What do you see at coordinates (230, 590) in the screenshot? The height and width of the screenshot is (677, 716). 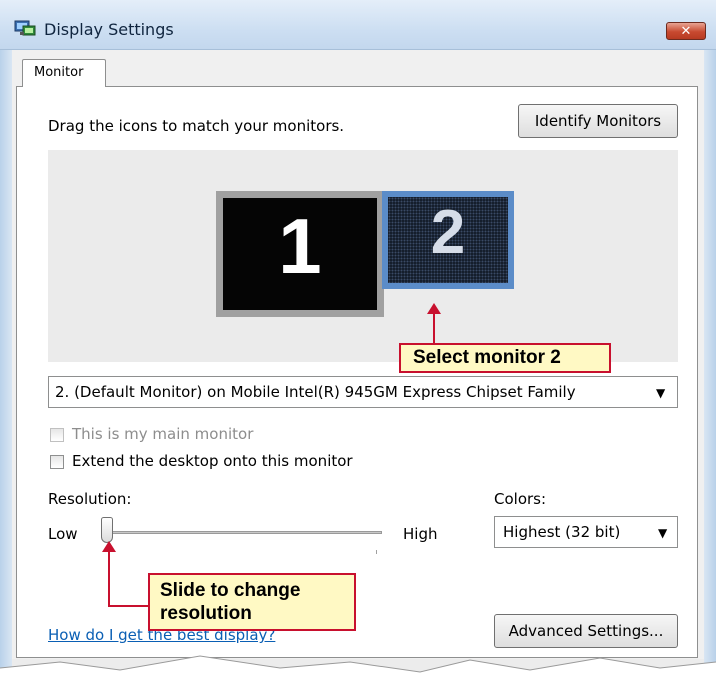 I see `callout-text-line: Slide to change` at bounding box center [230, 590].